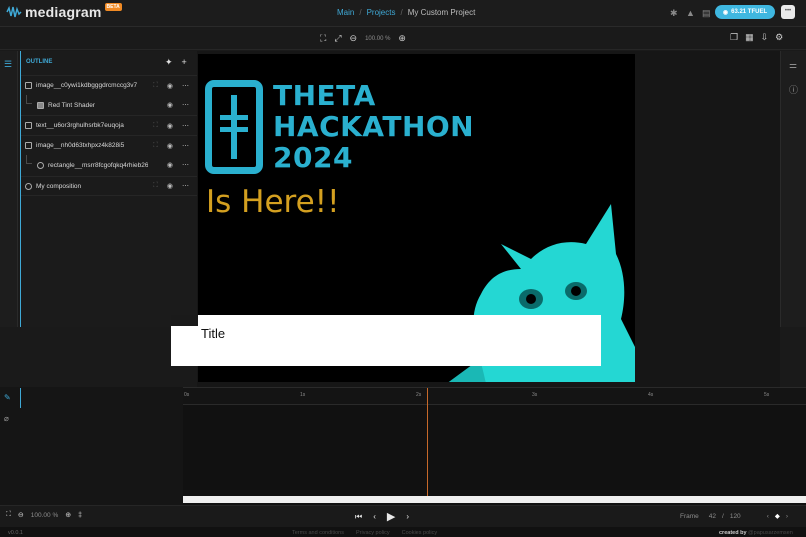  I want to click on layer-name: Red Tint Shader, so click(71, 105).